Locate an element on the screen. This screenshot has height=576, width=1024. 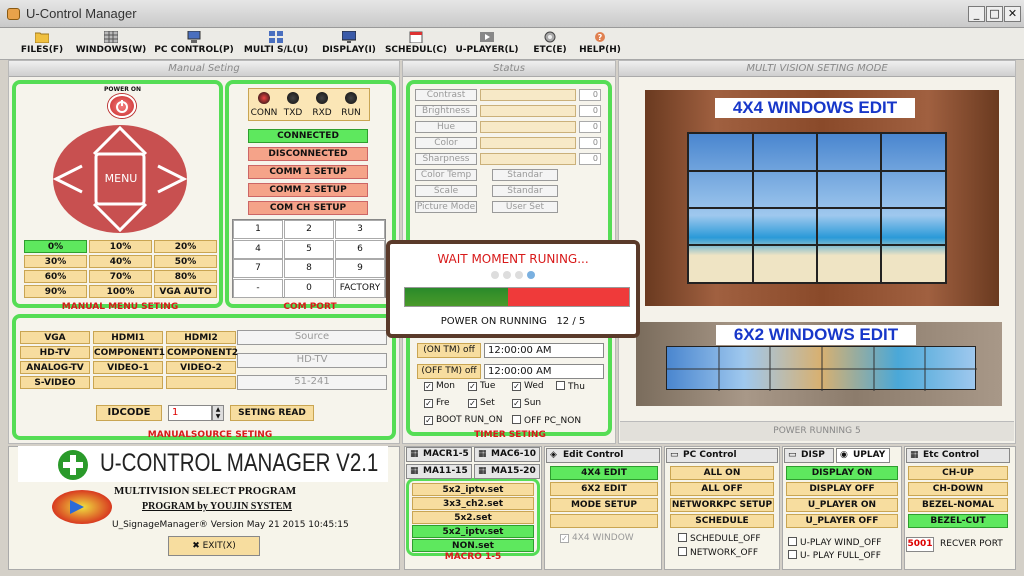
macro-item: NON.set is located at coordinates (473, 545).